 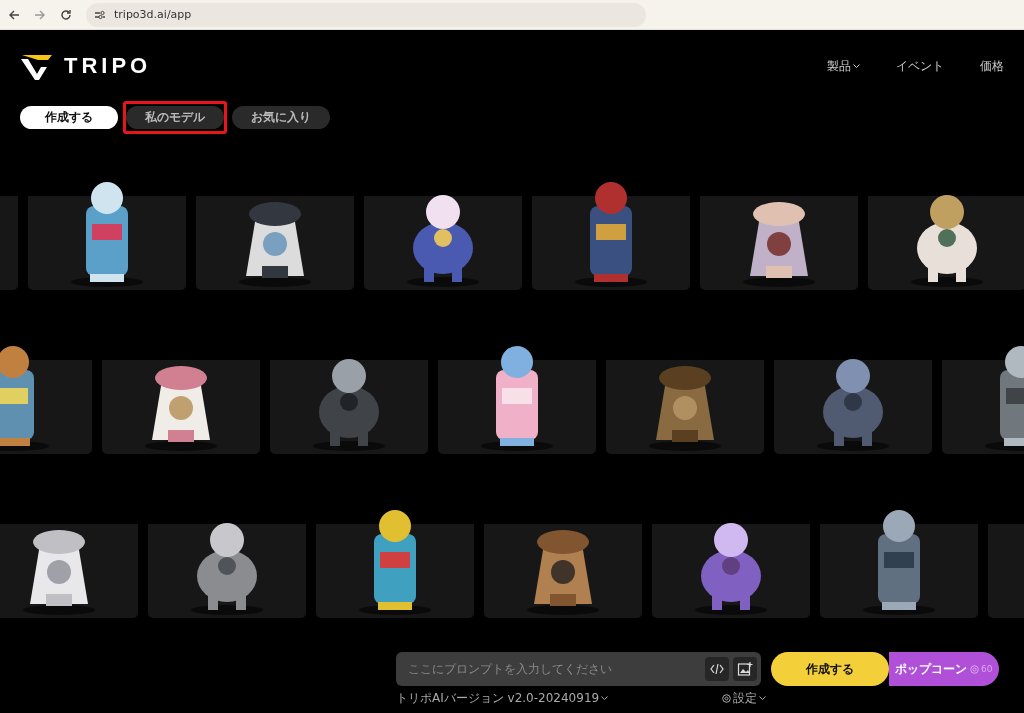 I want to click on code-button, so click(x=717, y=669).